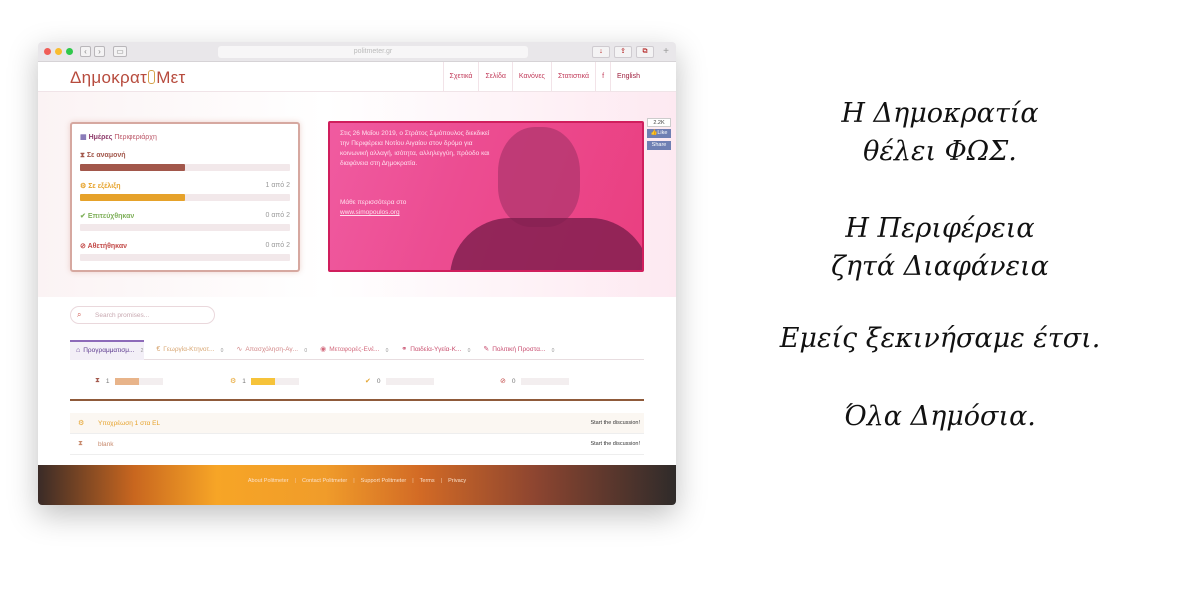 This screenshot has width=1200, height=600. I want to click on status-label-text: Σε αναμονή, so click(106, 155).